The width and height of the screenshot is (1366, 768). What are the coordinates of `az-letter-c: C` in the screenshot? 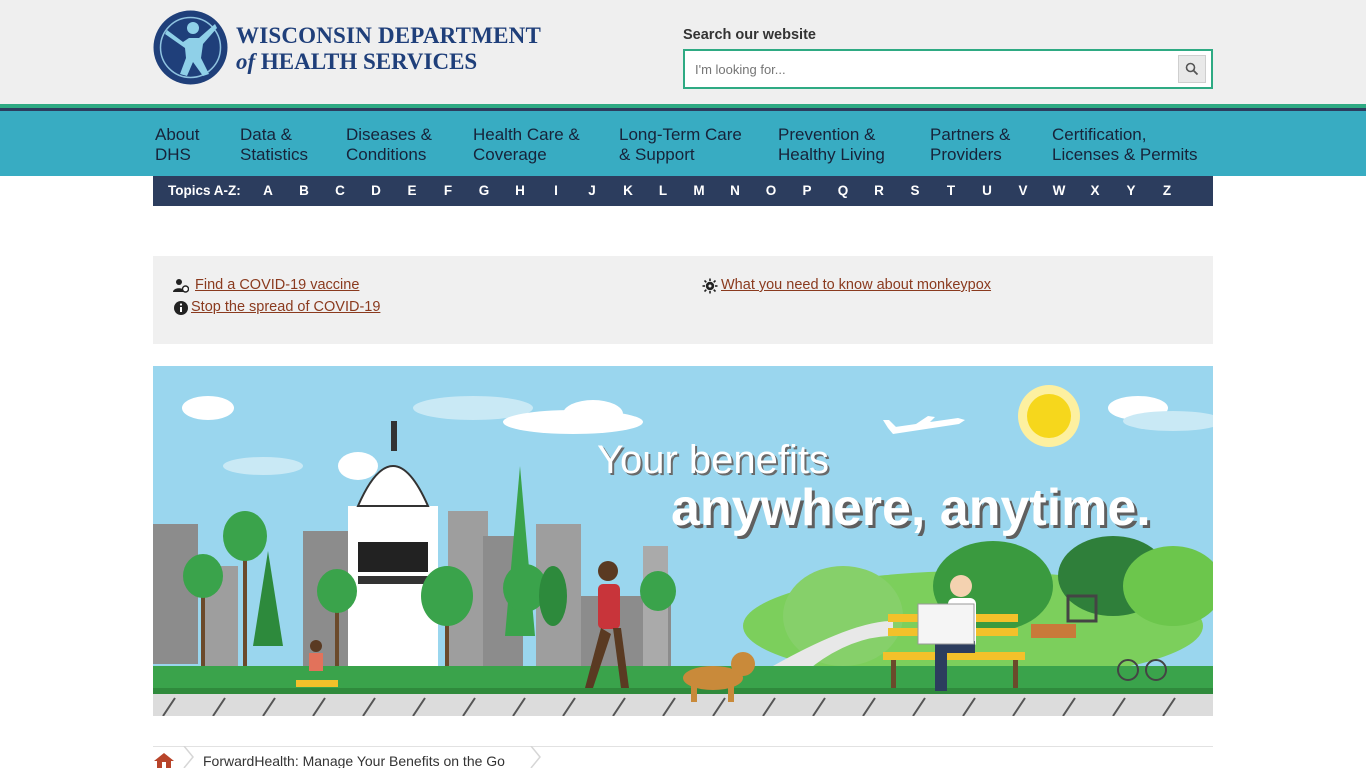 It's located at (340, 190).